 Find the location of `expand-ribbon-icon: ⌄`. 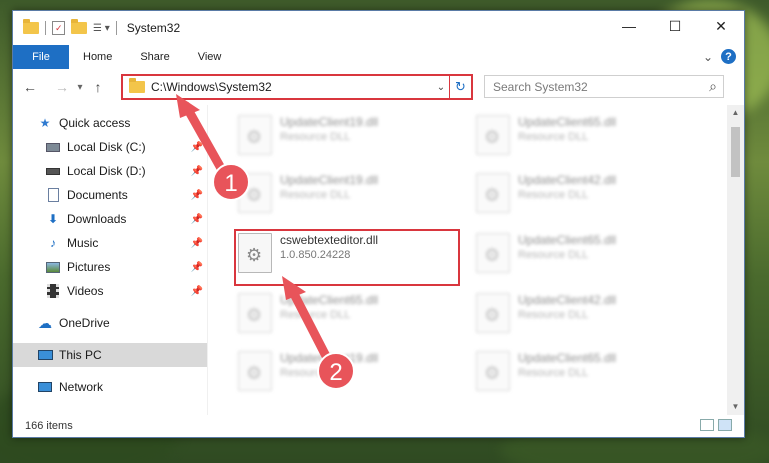

expand-ribbon-icon: ⌄ is located at coordinates (708, 57).